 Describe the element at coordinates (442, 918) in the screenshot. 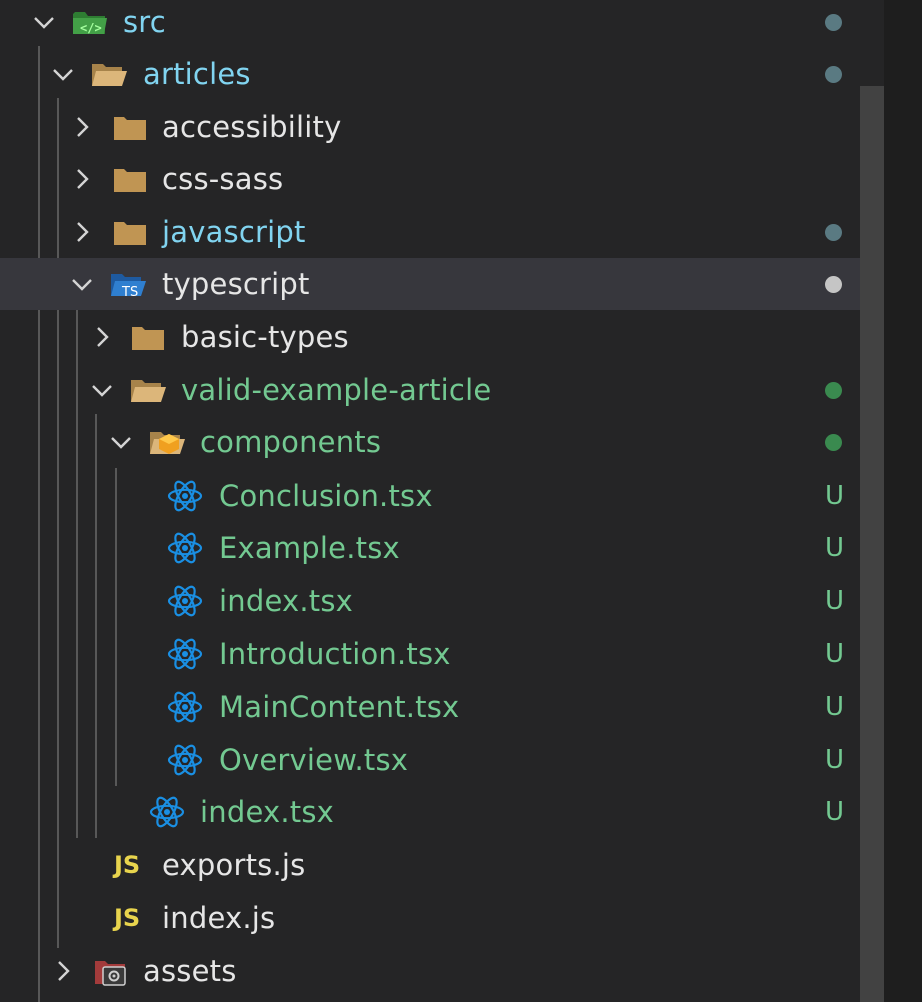

I see `tree-item-index-js: JS index.js` at that location.